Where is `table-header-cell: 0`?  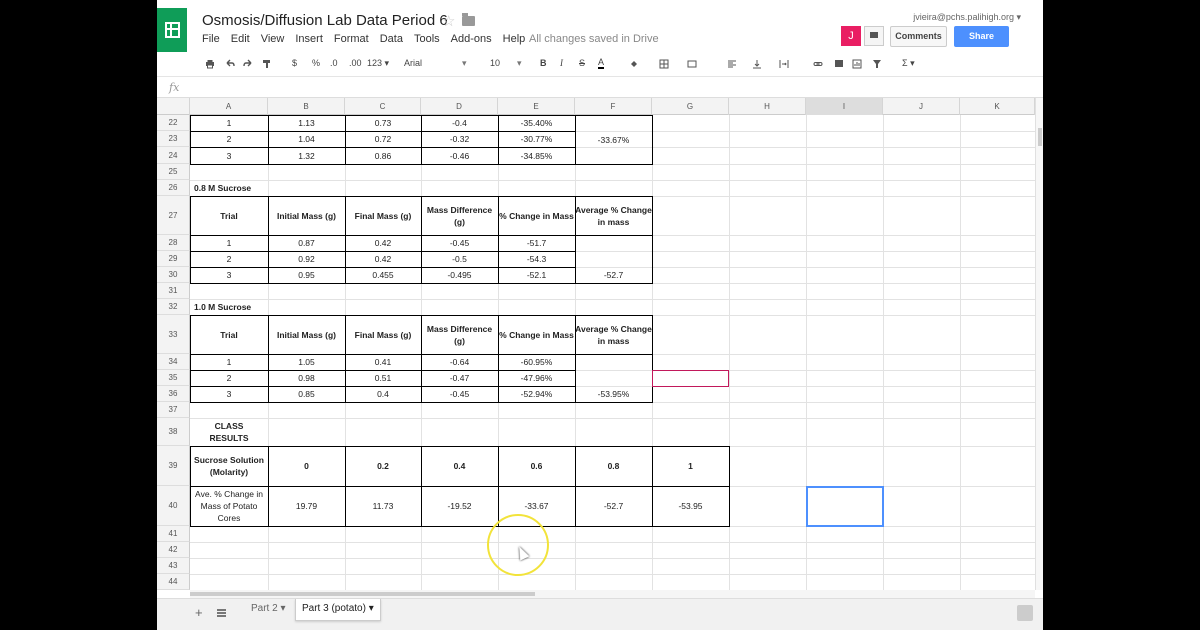 table-header-cell: 0 is located at coordinates (306, 466).